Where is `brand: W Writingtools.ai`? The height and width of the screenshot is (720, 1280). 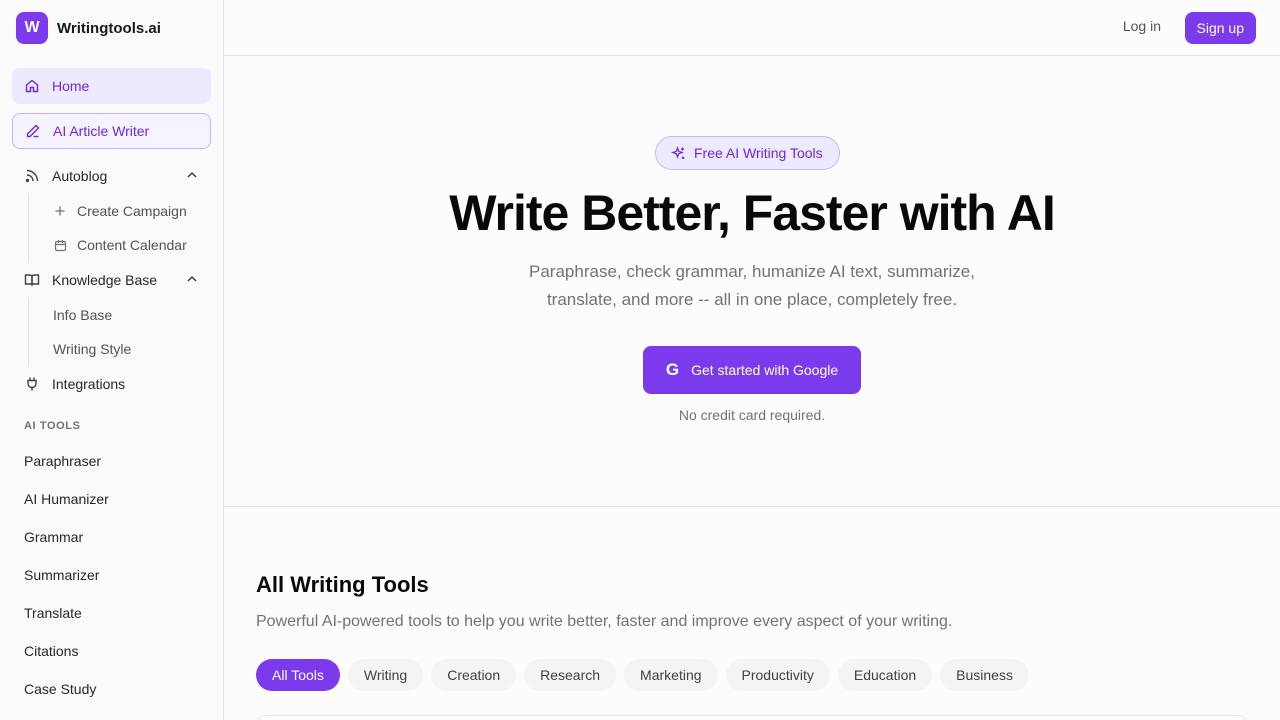 brand: W Writingtools.ai is located at coordinates (111, 28).